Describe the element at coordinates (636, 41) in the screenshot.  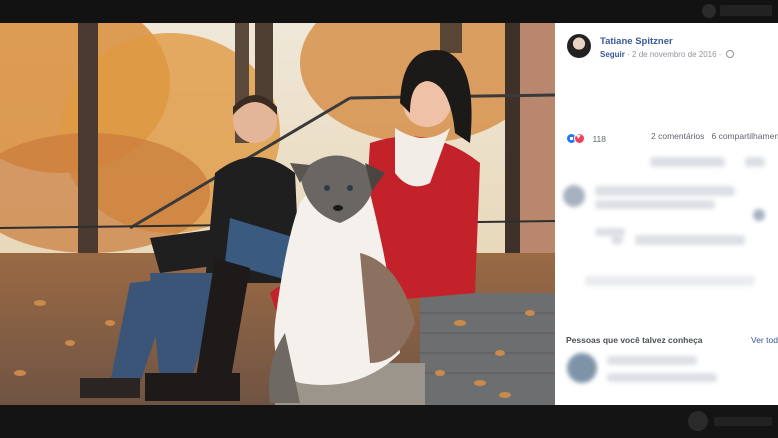
I see `author-name: Tatiane Spitzner` at that location.